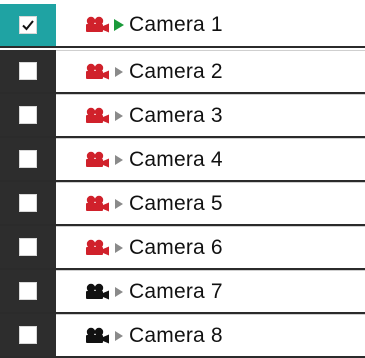  I want to click on camera-2-checkbox, so click(28, 71).